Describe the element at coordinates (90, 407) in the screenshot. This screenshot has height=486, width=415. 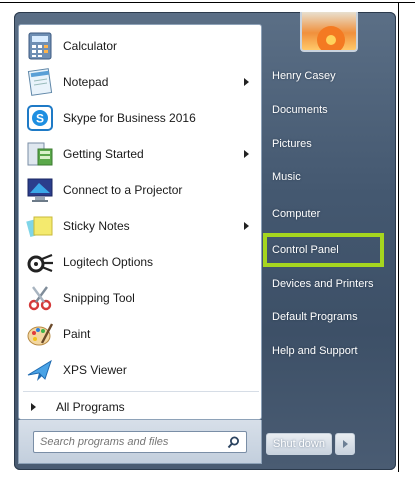
I see `all-programs-label: All Programs` at that location.